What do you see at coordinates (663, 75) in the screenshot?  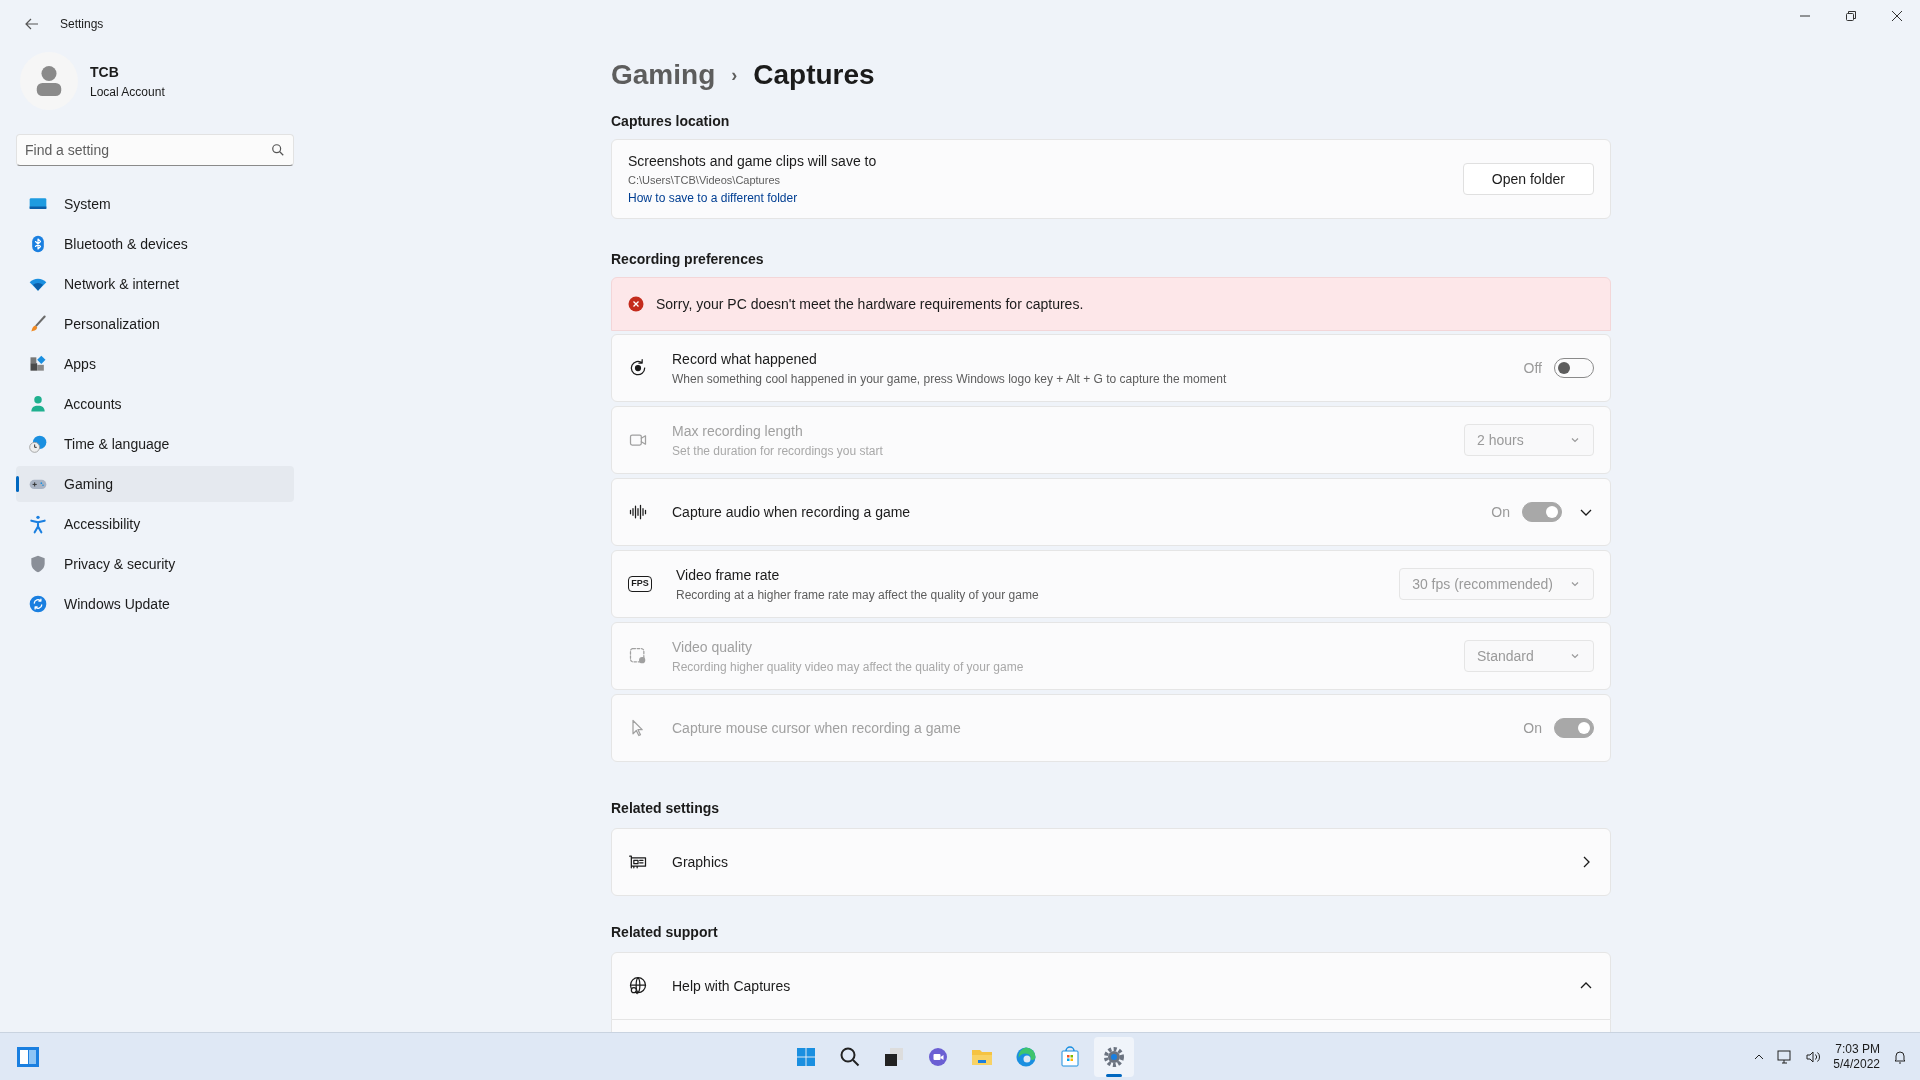 I see `breadcrumb-link: Gaming` at bounding box center [663, 75].